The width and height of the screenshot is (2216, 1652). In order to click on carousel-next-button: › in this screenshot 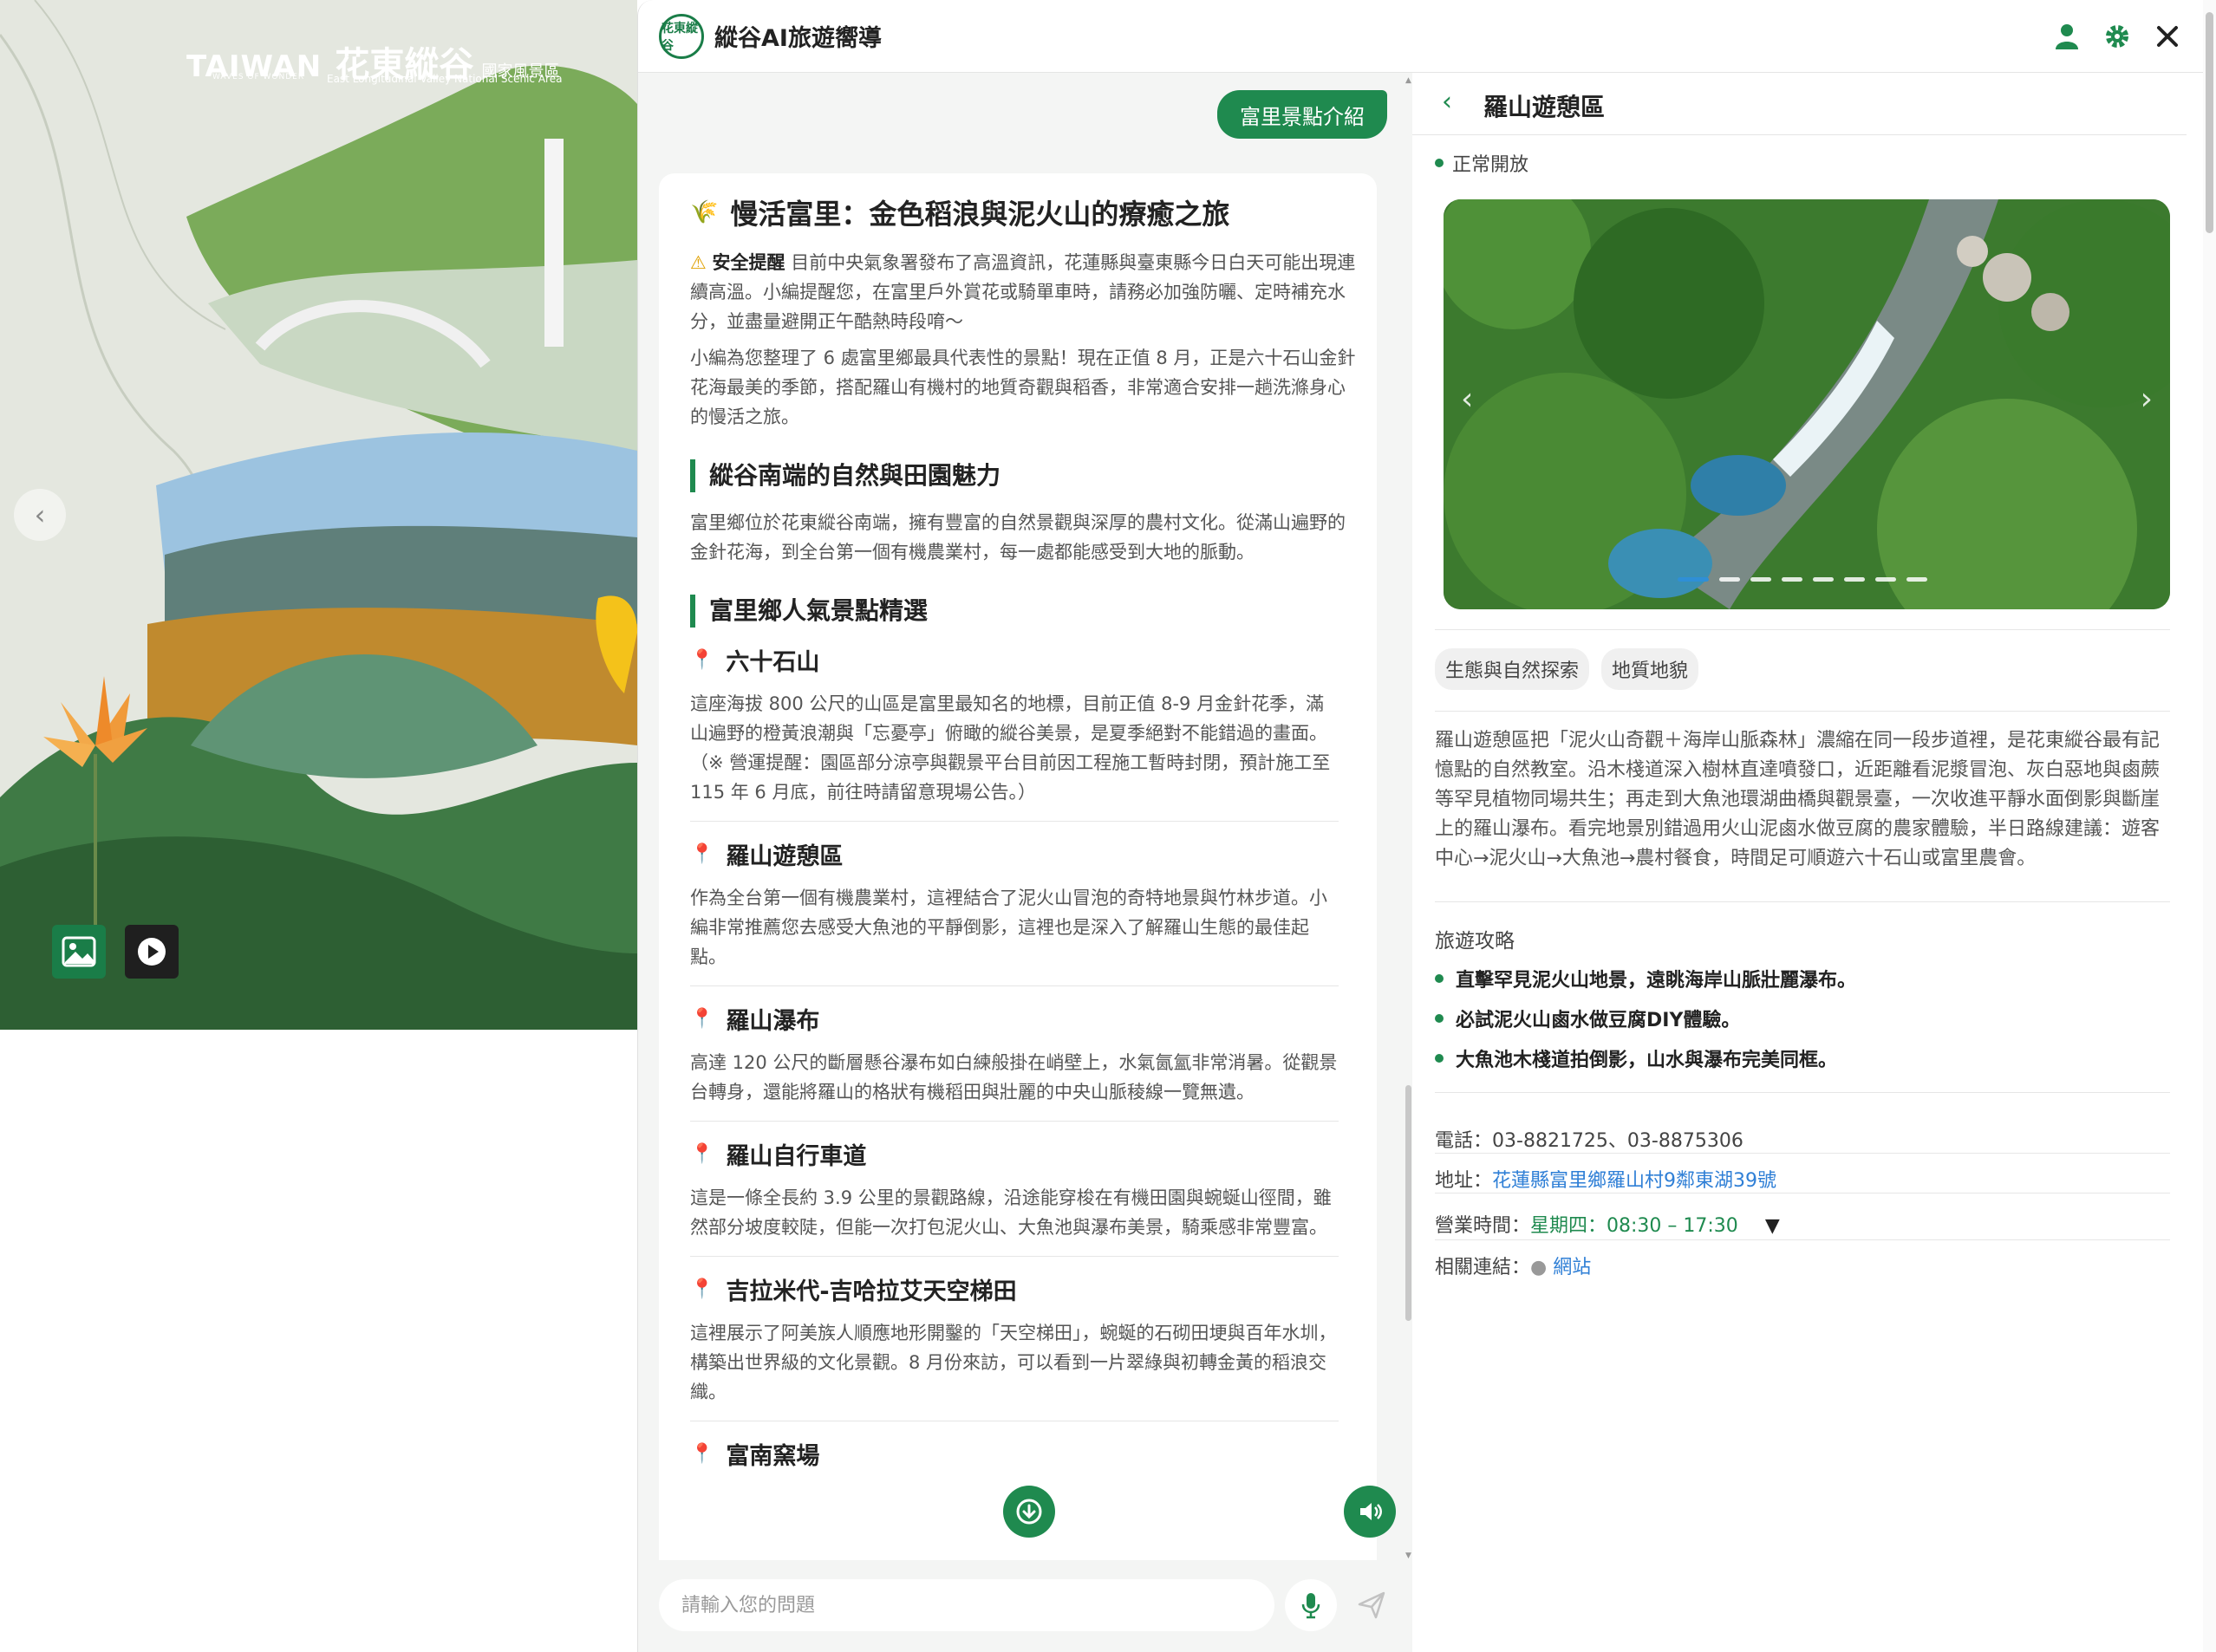, I will do `click(2147, 399)`.